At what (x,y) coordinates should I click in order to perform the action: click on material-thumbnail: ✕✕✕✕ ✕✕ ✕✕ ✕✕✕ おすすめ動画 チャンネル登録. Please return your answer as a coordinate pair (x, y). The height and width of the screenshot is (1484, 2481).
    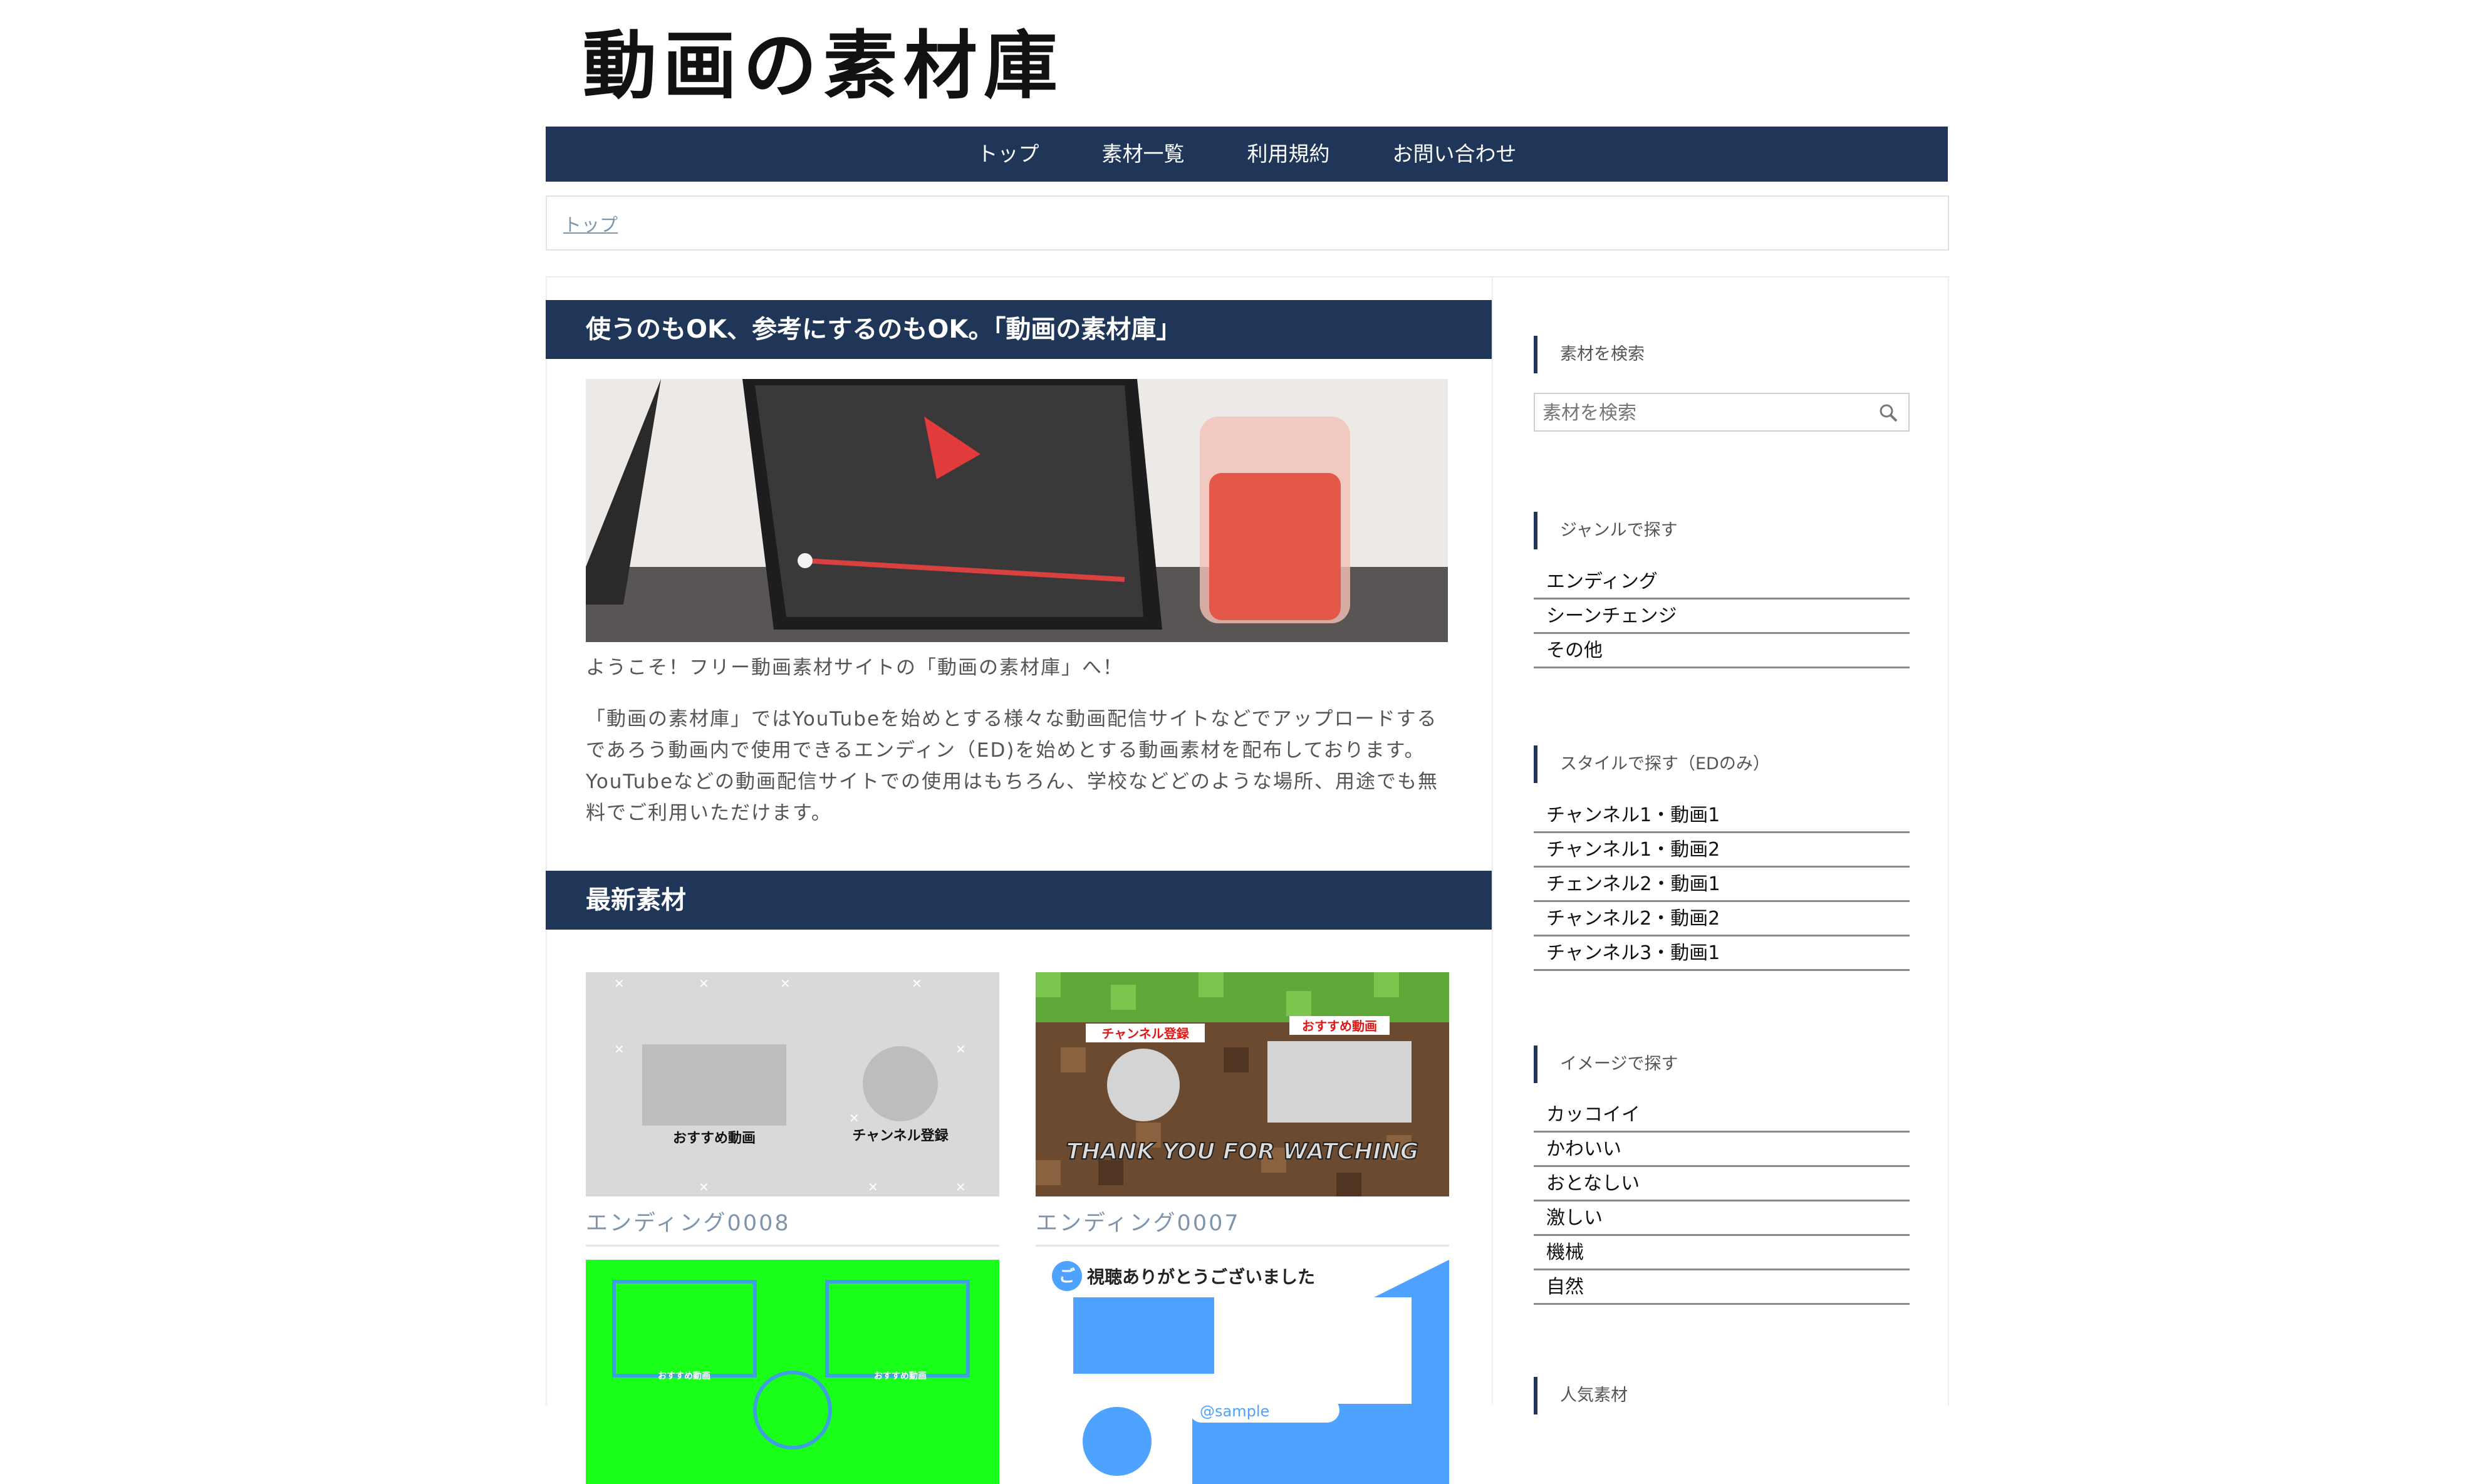
    Looking at the image, I should click on (792, 1084).